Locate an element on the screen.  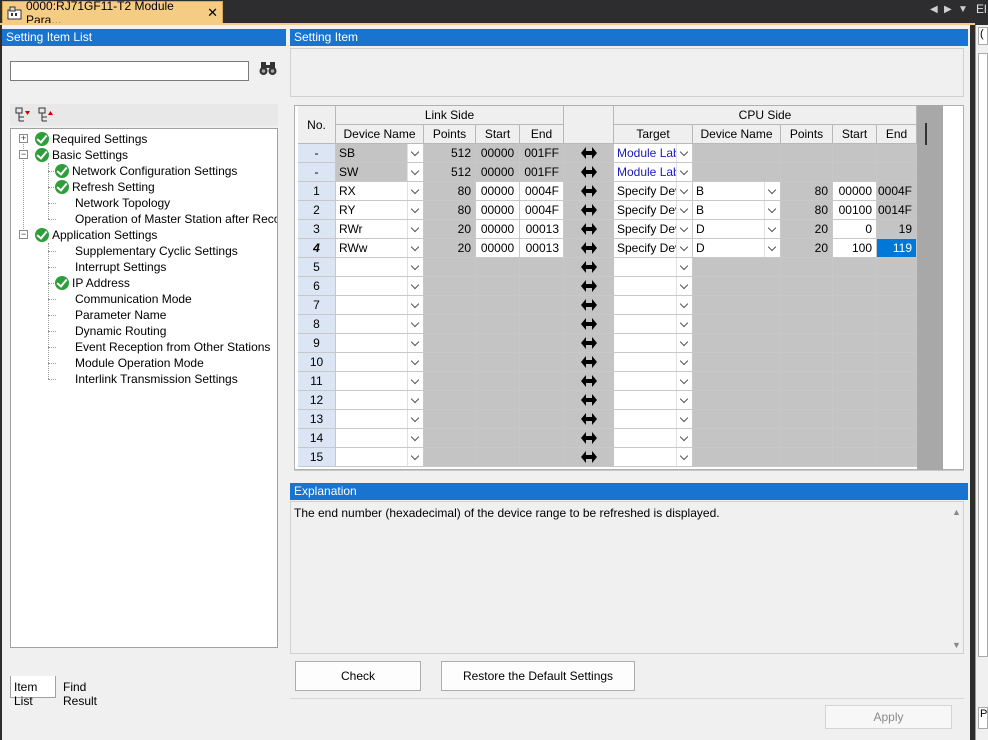
link-end-cell: 00013 is located at coordinates (542, 248).